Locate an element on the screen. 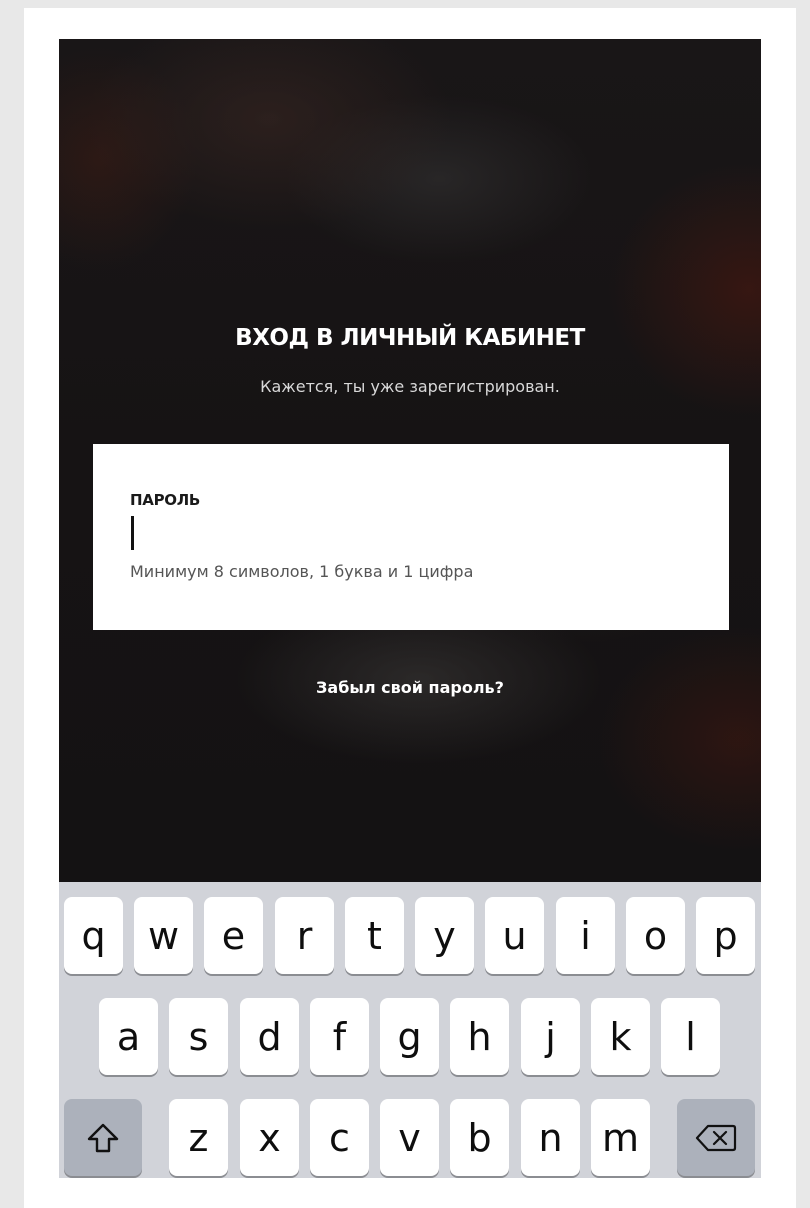 The height and width of the screenshot is (1208, 810). key-p: p is located at coordinates (725, 935).